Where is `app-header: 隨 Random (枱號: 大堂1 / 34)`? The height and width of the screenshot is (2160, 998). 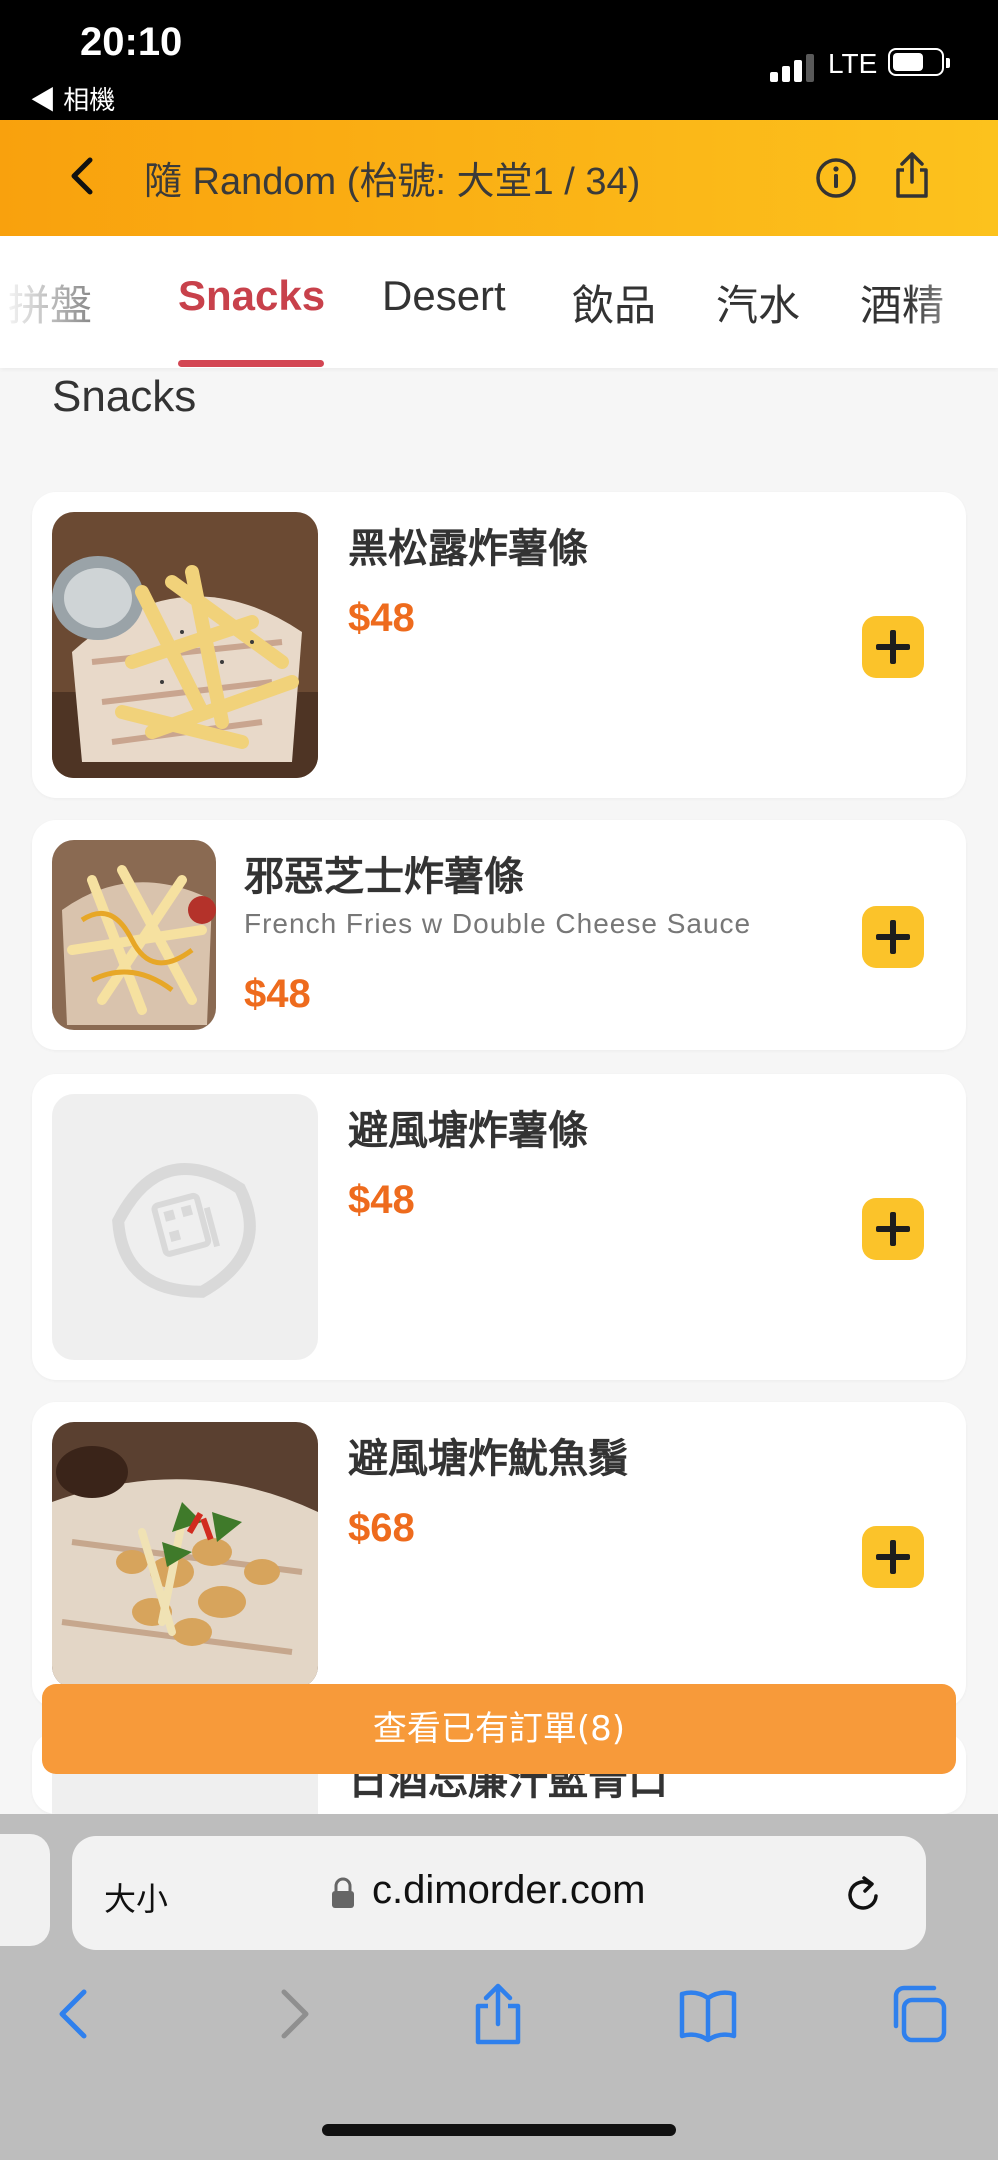
app-header: 隨 Random (枱號: 大堂1 / 34) is located at coordinates (499, 178).